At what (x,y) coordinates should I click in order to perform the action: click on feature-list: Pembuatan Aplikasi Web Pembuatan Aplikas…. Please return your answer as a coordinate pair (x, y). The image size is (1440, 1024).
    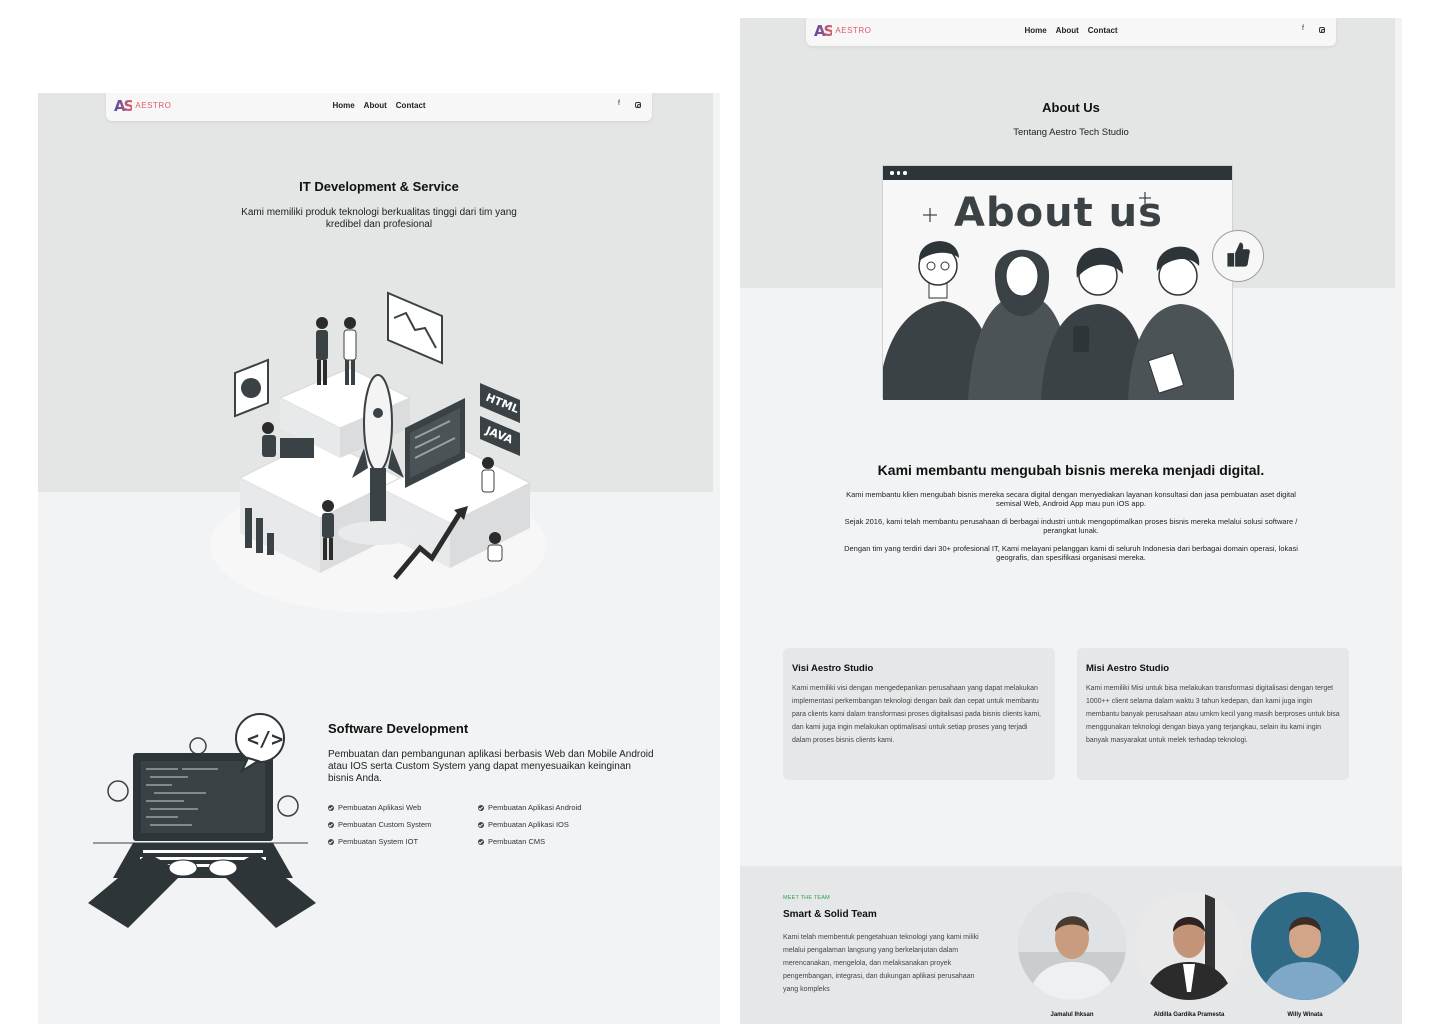
    Looking at the image, I should click on (478, 824).